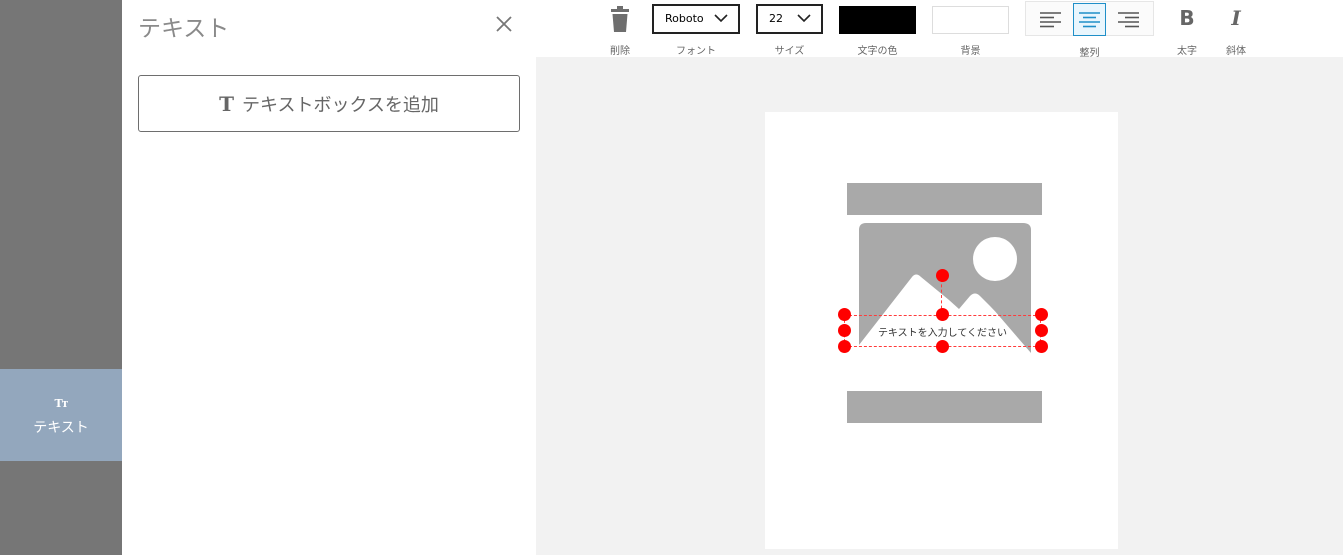  I want to click on add-textbox-button: T テキストボックスを追加, so click(329, 103).